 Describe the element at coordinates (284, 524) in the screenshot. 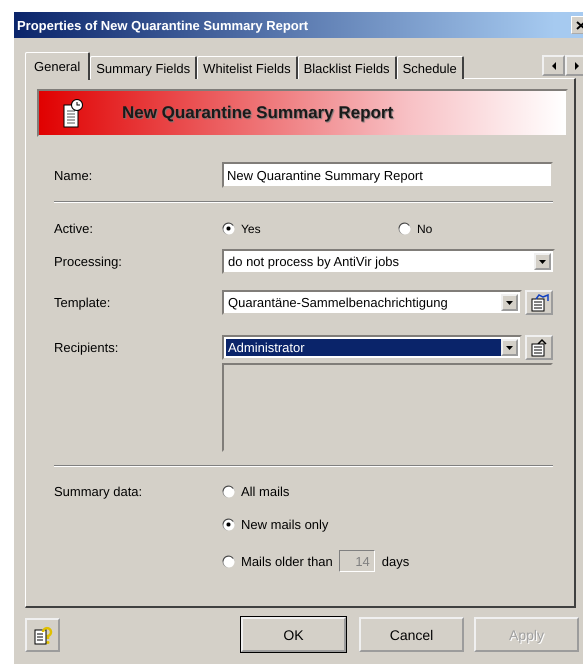

I see `radio-label: New mails only` at that location.